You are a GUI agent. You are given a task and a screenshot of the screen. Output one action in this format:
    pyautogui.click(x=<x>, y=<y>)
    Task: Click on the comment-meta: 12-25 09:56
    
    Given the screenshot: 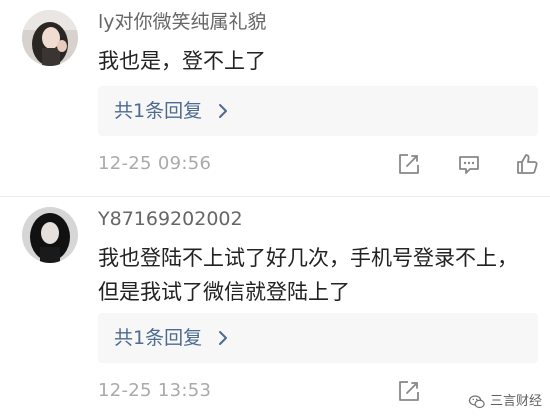 What is the action you would take?
    pyautogui.click(x=275, y=164)
    